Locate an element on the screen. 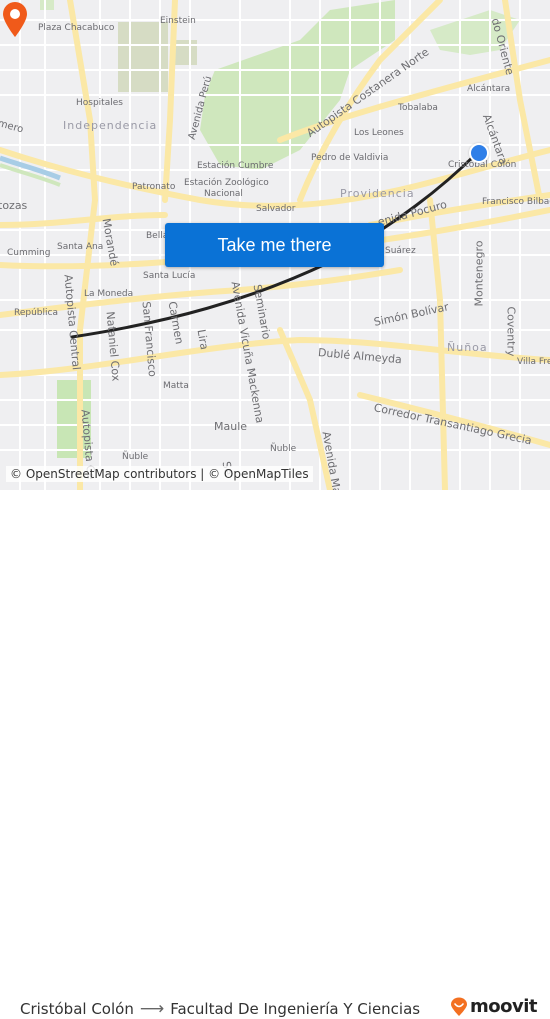 The width and height of the screenshot is (550, 1019). map-label-nuble-2: Ñuble is located at coordinates (283, 449).